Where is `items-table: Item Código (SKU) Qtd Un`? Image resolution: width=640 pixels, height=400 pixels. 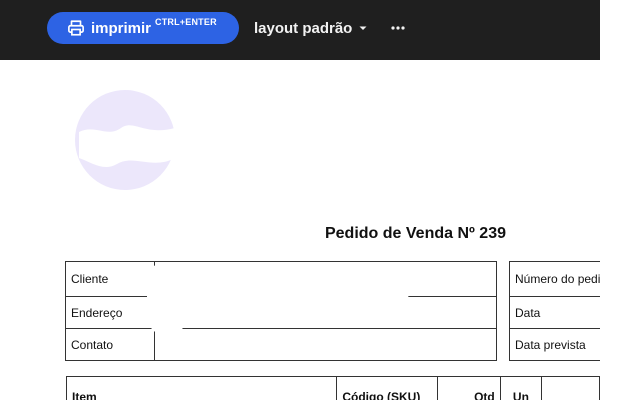 items-table: Item Código (SKU) Qtd Un is located at coordinates (332, 388).